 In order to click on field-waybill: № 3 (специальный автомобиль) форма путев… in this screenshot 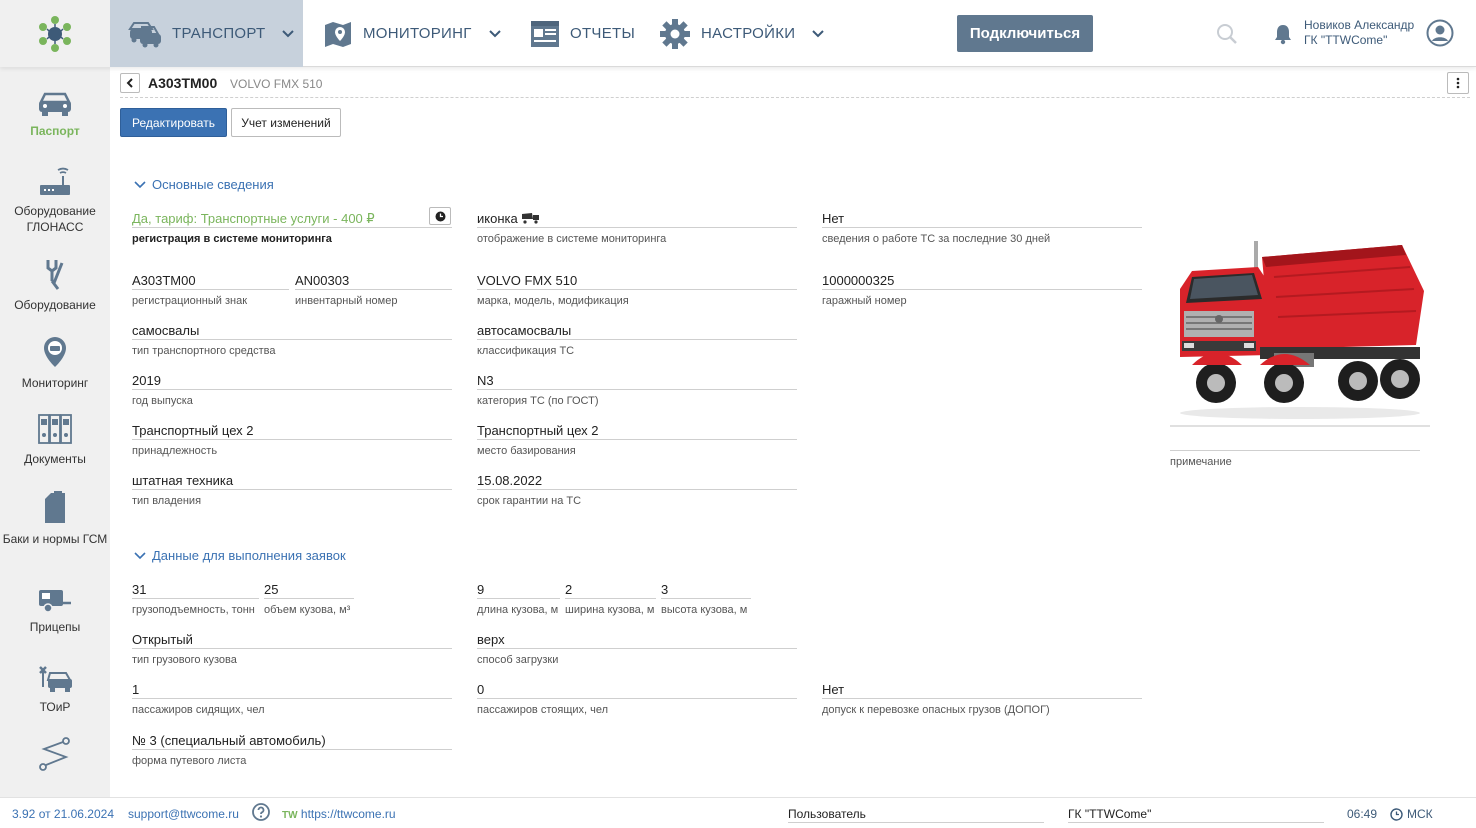, I will do `click(292, 750)`.